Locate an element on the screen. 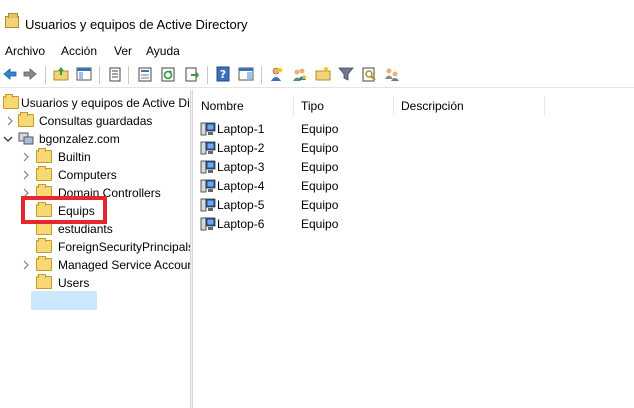 The image size is (634, 408). list-row: Laptop-2 Equipo is located at coordinates (413, 148).